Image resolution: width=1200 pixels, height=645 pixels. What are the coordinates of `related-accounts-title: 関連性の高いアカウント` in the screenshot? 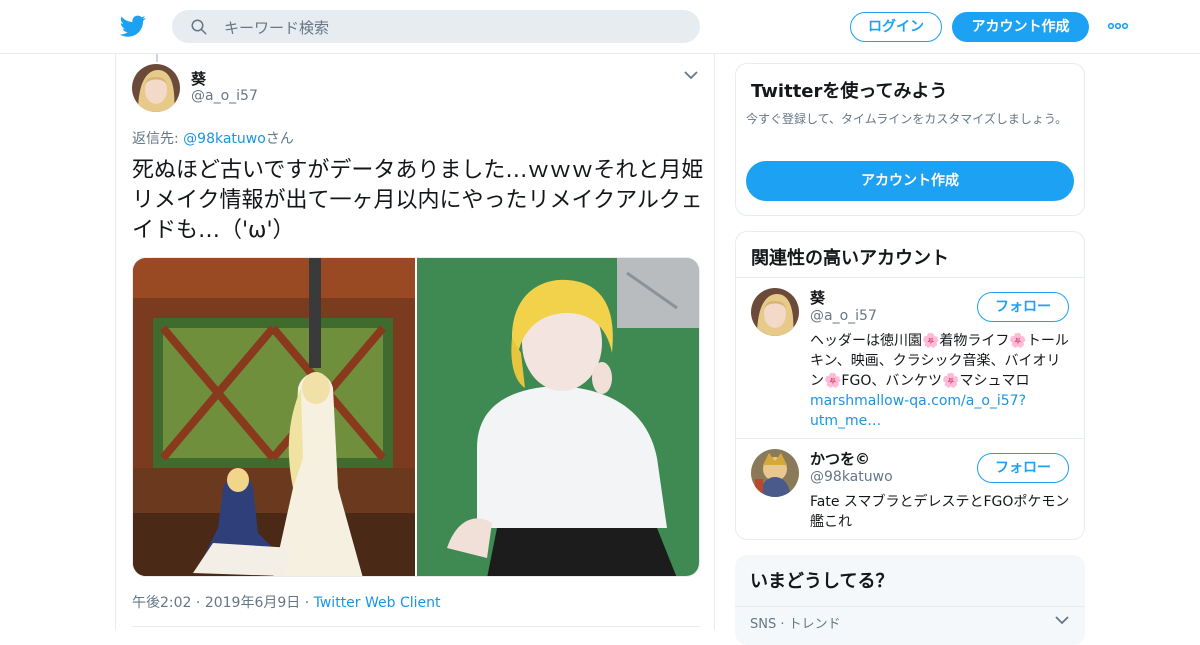 It's located at (850, 258).